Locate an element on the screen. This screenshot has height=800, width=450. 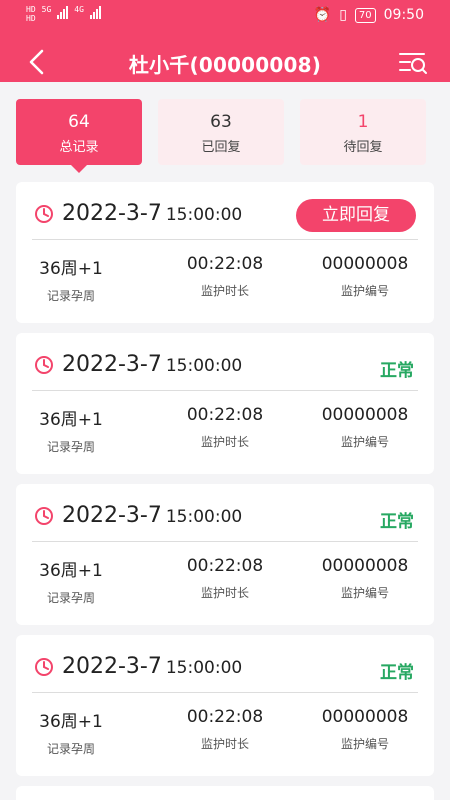
net-5g: 5G is located at coordinates (46, 9).